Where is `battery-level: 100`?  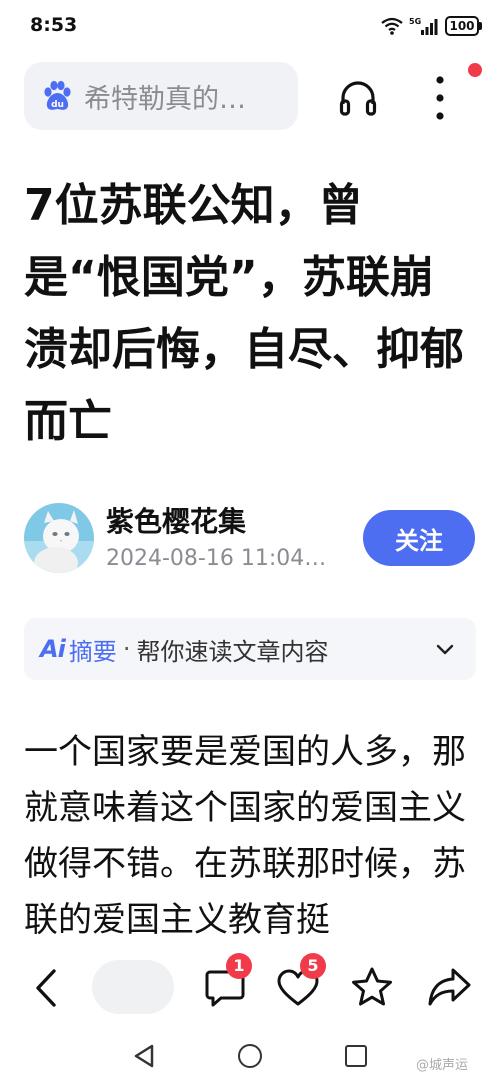 battery-level: 100 is located at coordinates (462, 26).